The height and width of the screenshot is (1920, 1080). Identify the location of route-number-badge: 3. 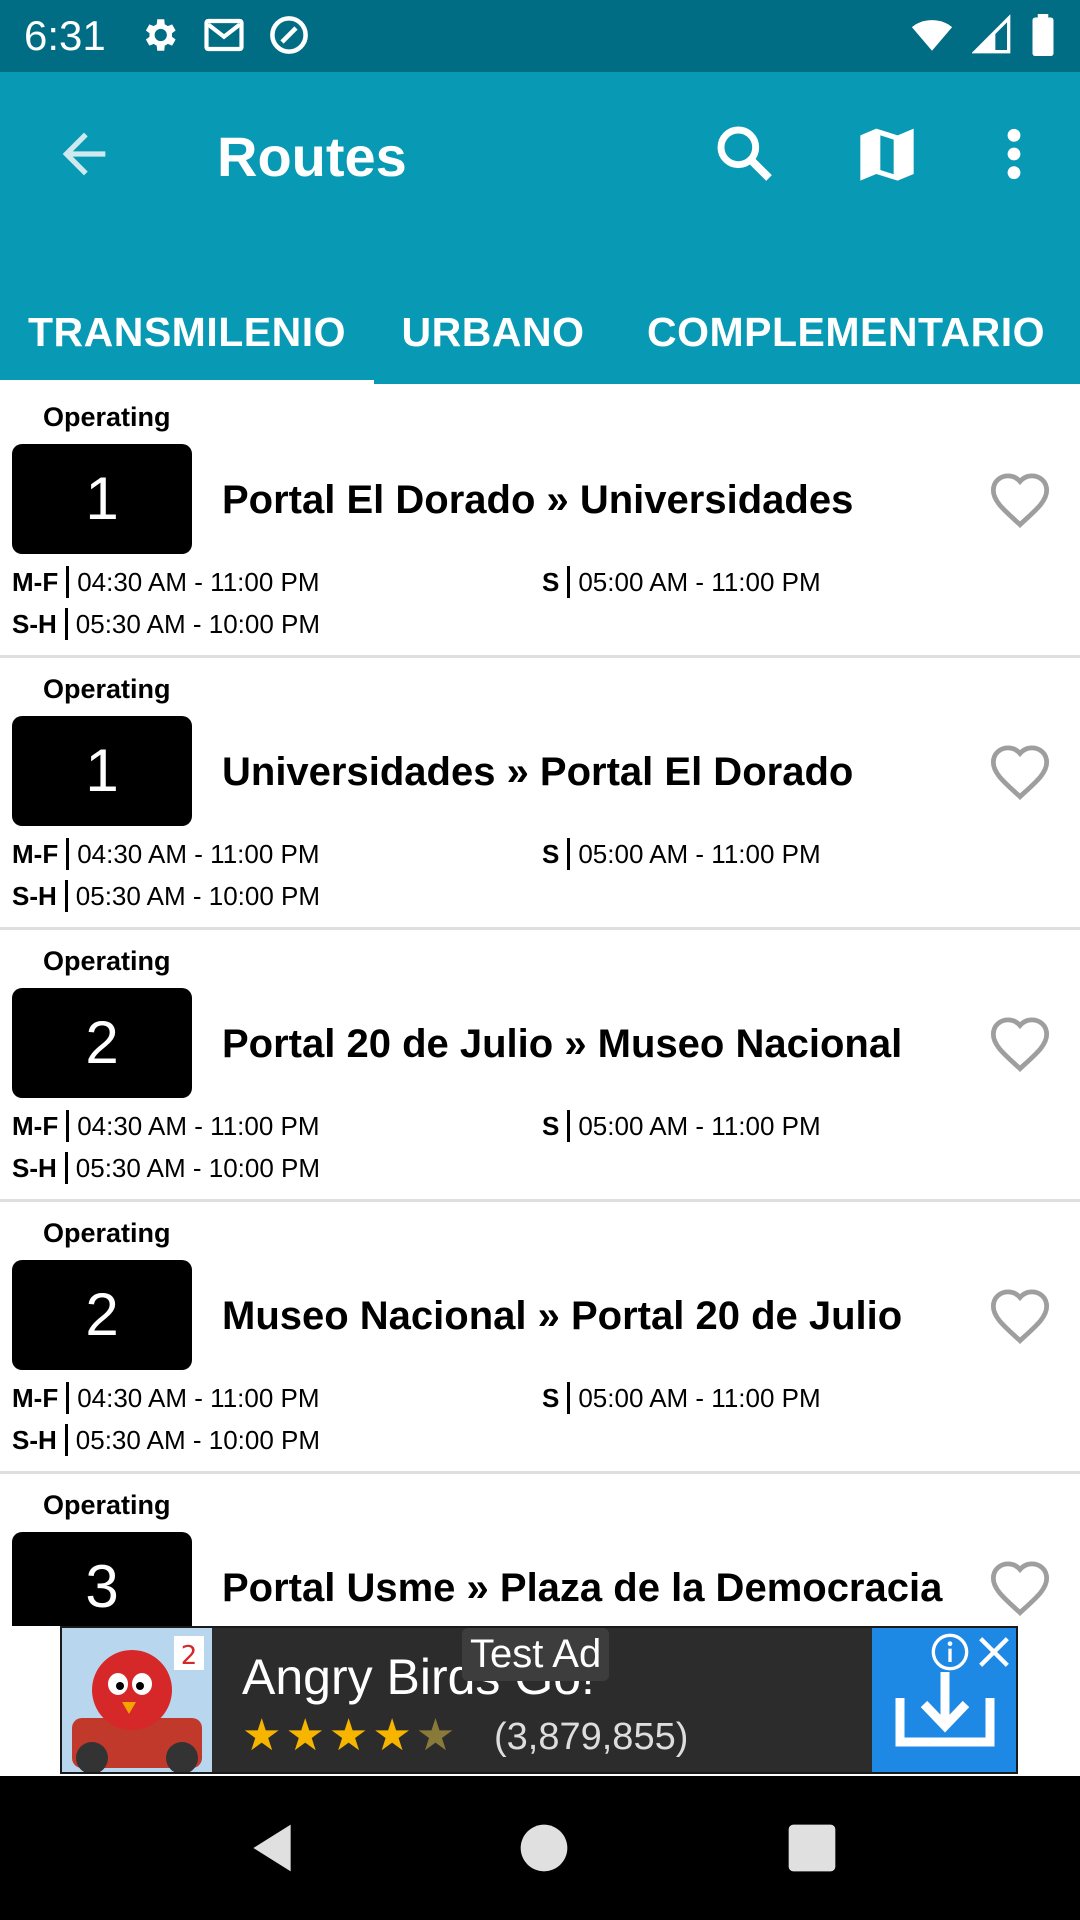
(102, 1579).